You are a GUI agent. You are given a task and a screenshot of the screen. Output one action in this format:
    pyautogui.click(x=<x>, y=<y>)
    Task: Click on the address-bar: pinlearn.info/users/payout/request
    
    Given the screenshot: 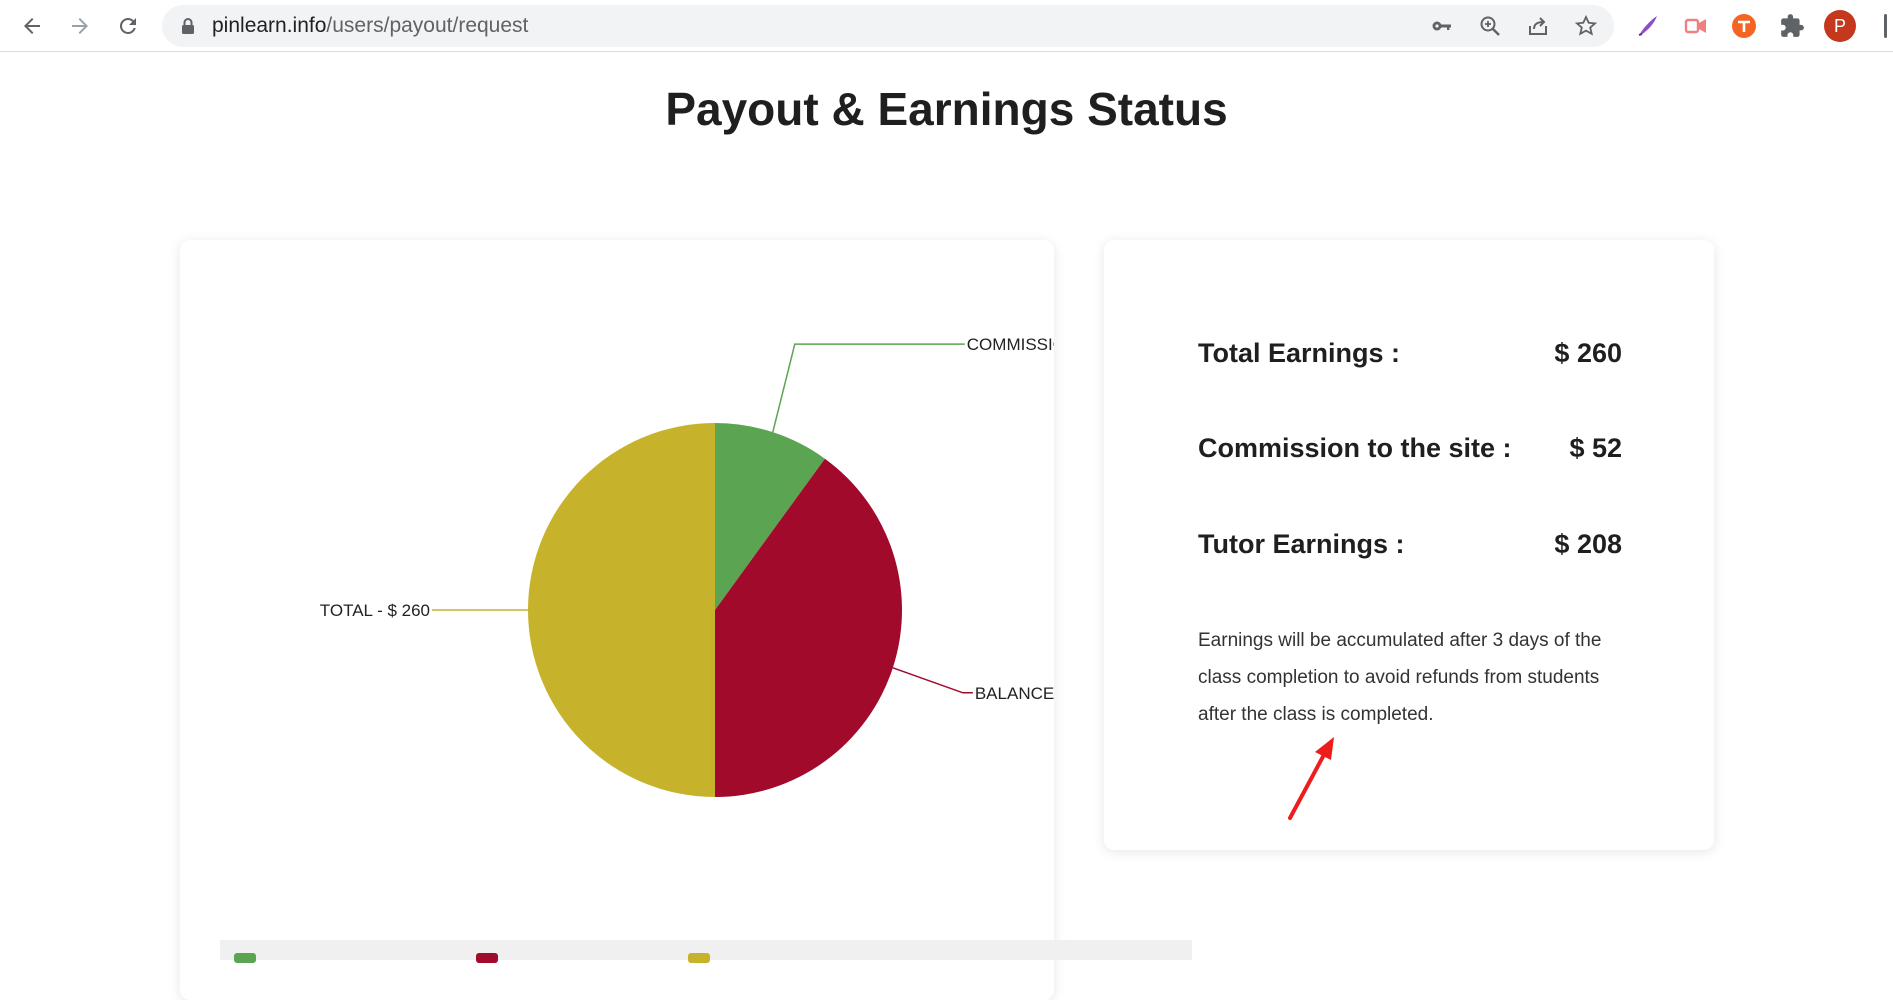 What is the action you would take?
    pyautogui.click(x=888, y=26)
    